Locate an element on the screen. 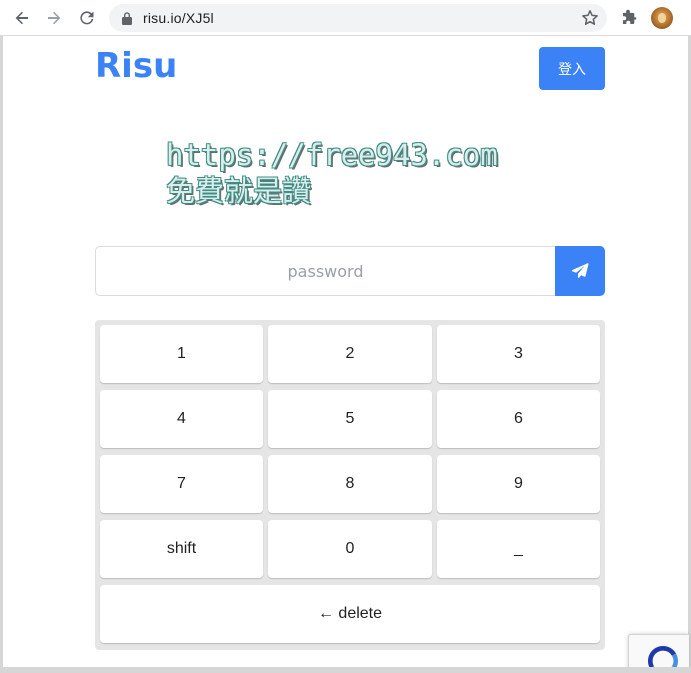  password-input is located at coordinates (325, 271).